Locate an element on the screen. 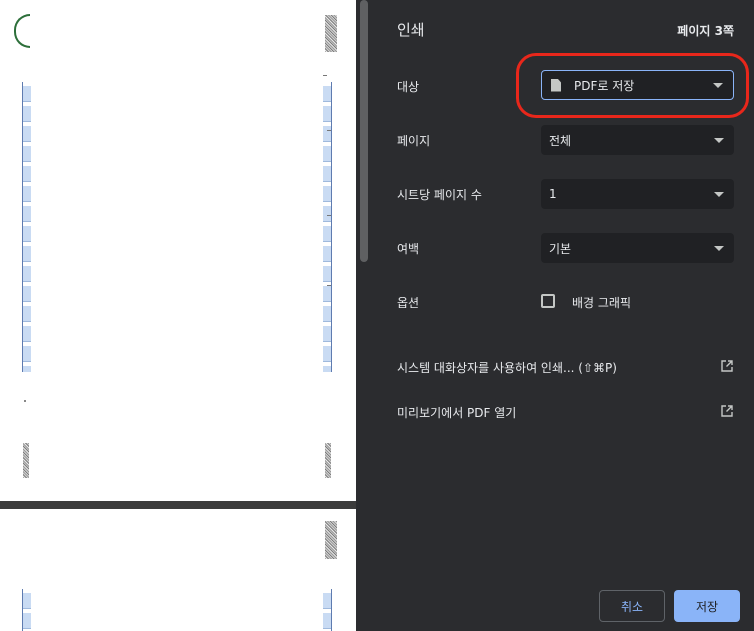 The height and width of the screenshot is (631, 754). margins-select: 기본 is located at coordinates (637, 248).